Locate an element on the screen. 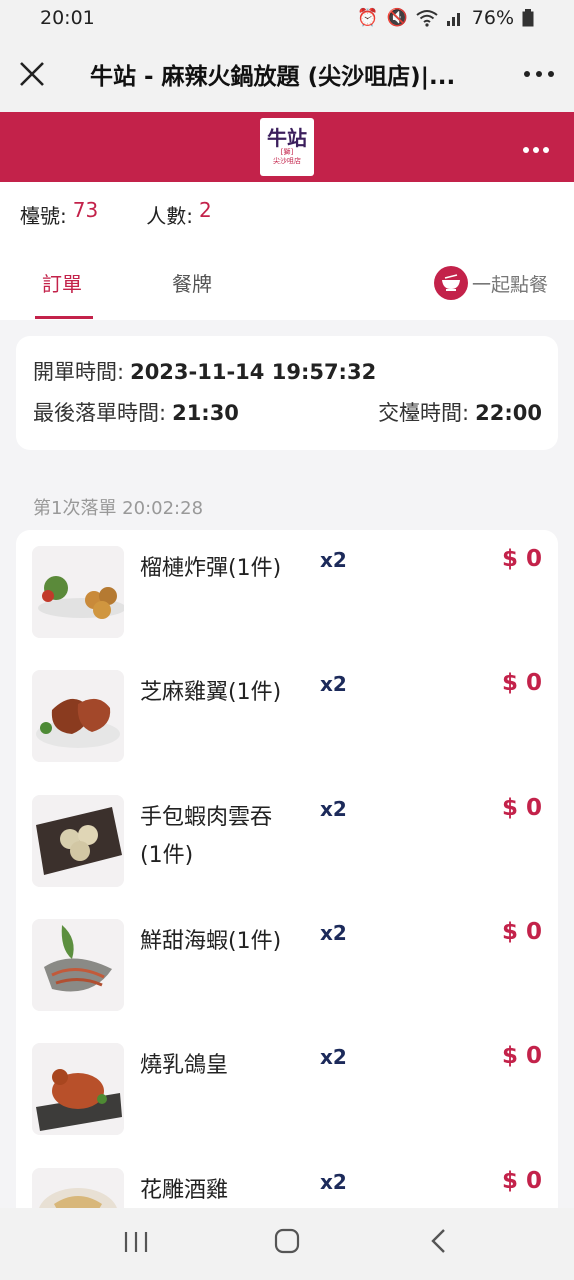  tab-bar: 訂單 餐牌 一起點餐 is located at coordinates (287, 283).